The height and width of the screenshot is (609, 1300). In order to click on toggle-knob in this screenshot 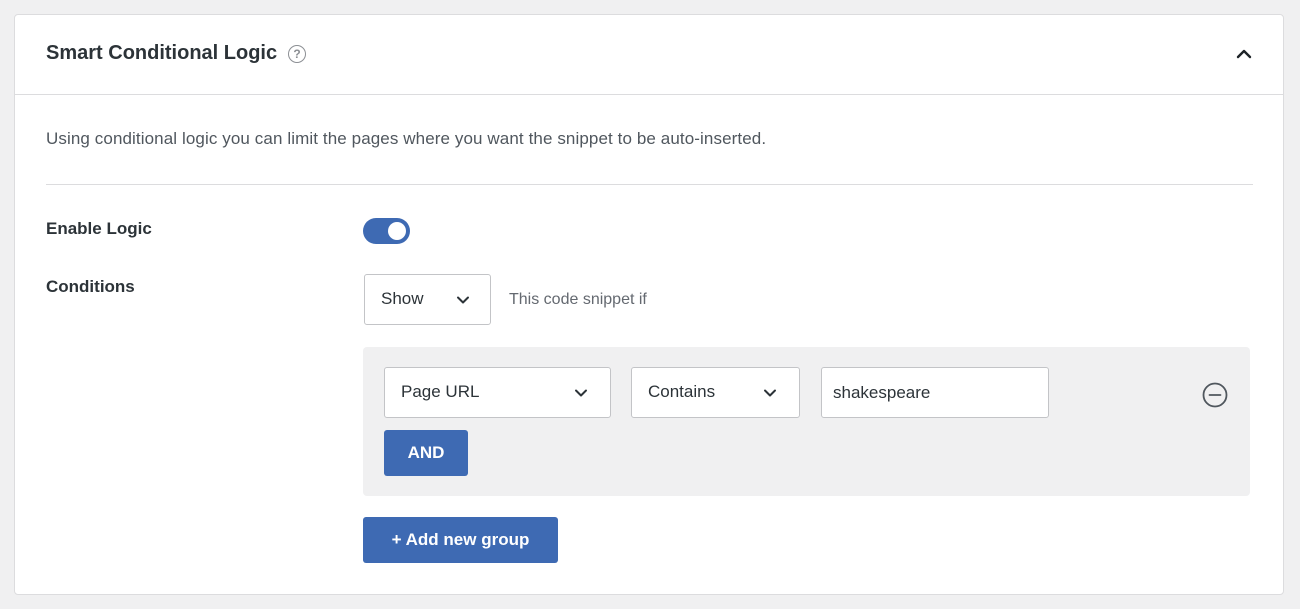, I will do `click(397, 231)`.